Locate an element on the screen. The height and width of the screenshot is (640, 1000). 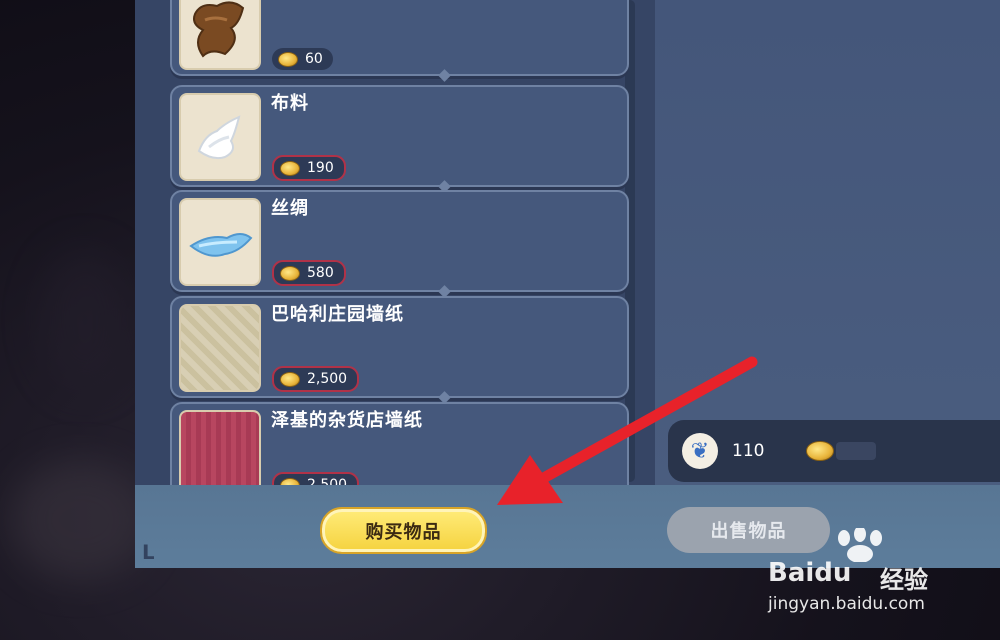
corner-icon: ᒪ is located at coordinates (148, 552).